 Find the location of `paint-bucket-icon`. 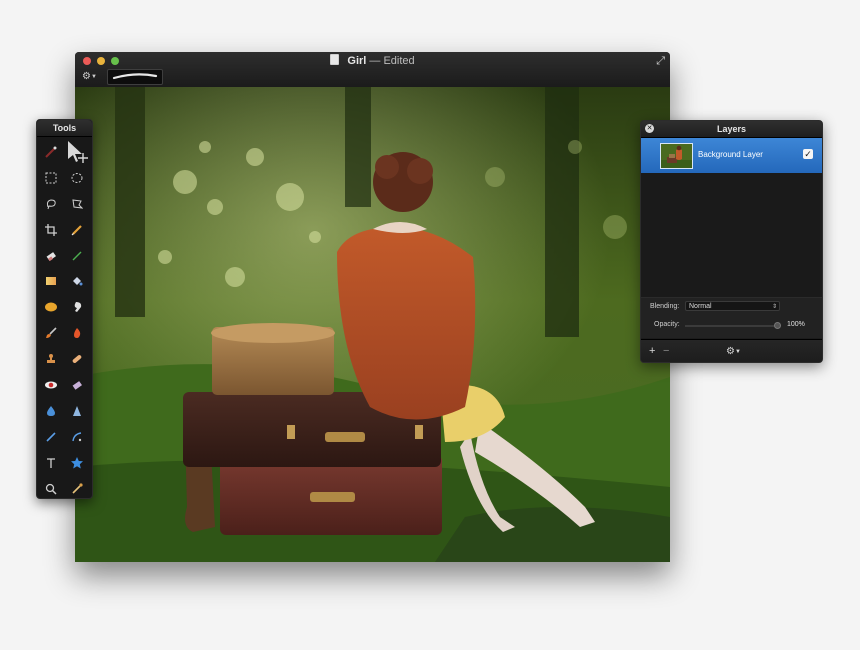

paint-bucket-icon is located at coordinates (77, 281).